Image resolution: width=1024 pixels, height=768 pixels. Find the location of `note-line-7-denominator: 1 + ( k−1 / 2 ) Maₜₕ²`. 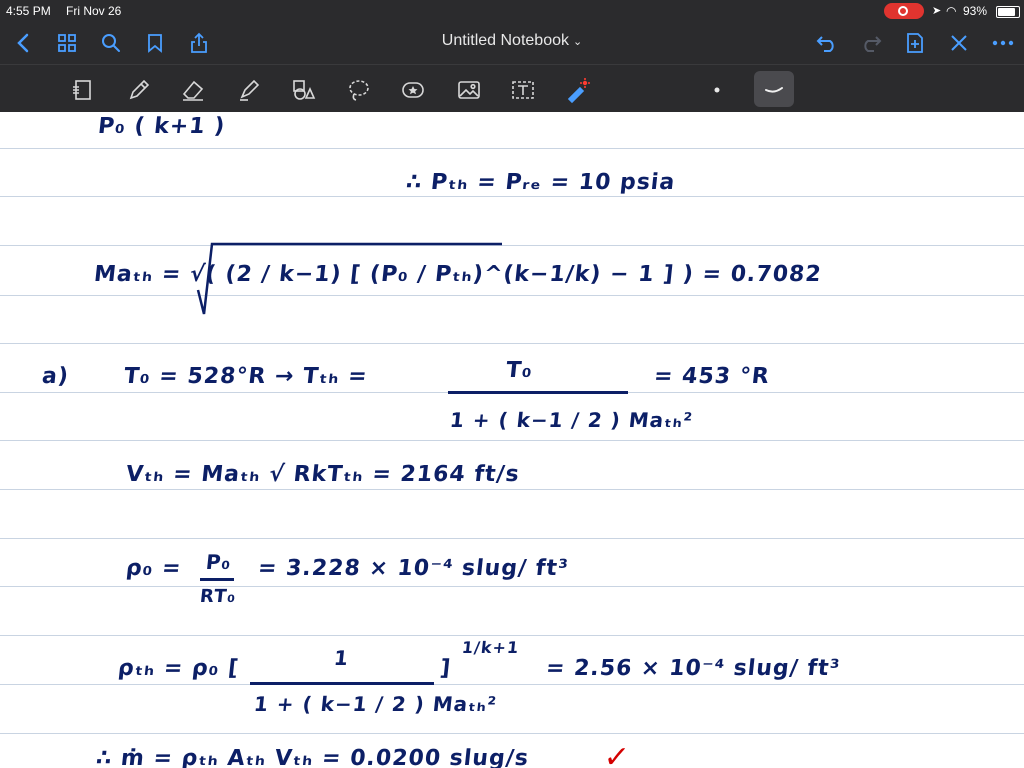

note-line-7-denominator: 1 + ( k−1 / 2 ) Maₜₕ² is located at coordinates (375, 704).